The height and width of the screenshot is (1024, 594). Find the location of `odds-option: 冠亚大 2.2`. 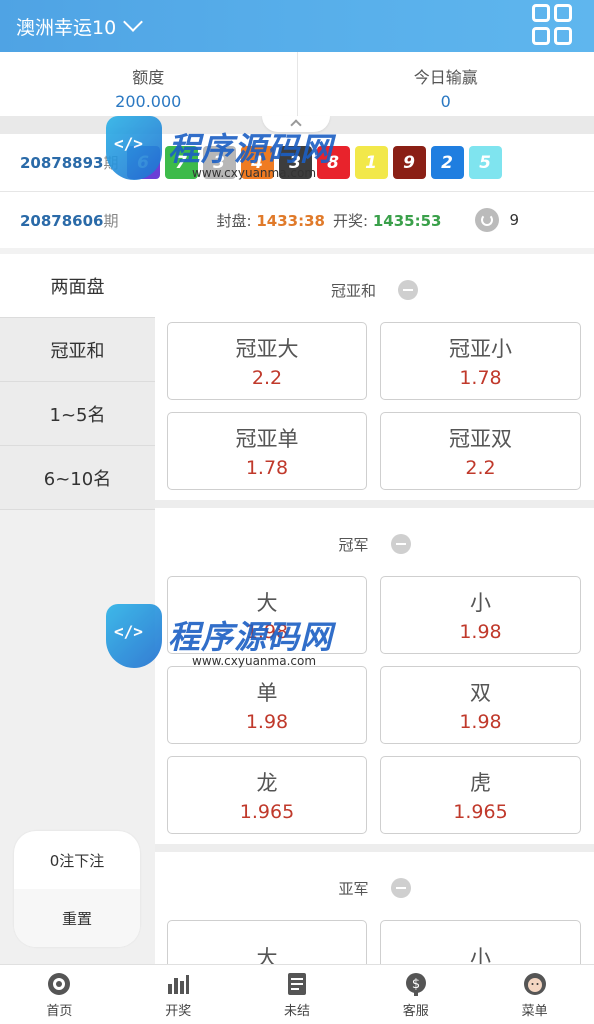

odds-option: 冠亚大 2.2 is located at coordinates (267, 361).